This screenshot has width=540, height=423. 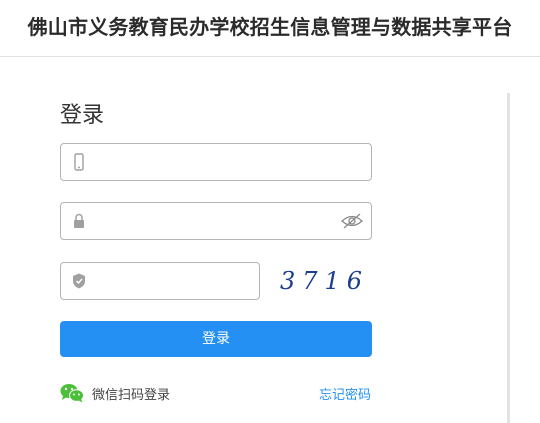 I want to click on captcha-input, so click(x=158, y=281).